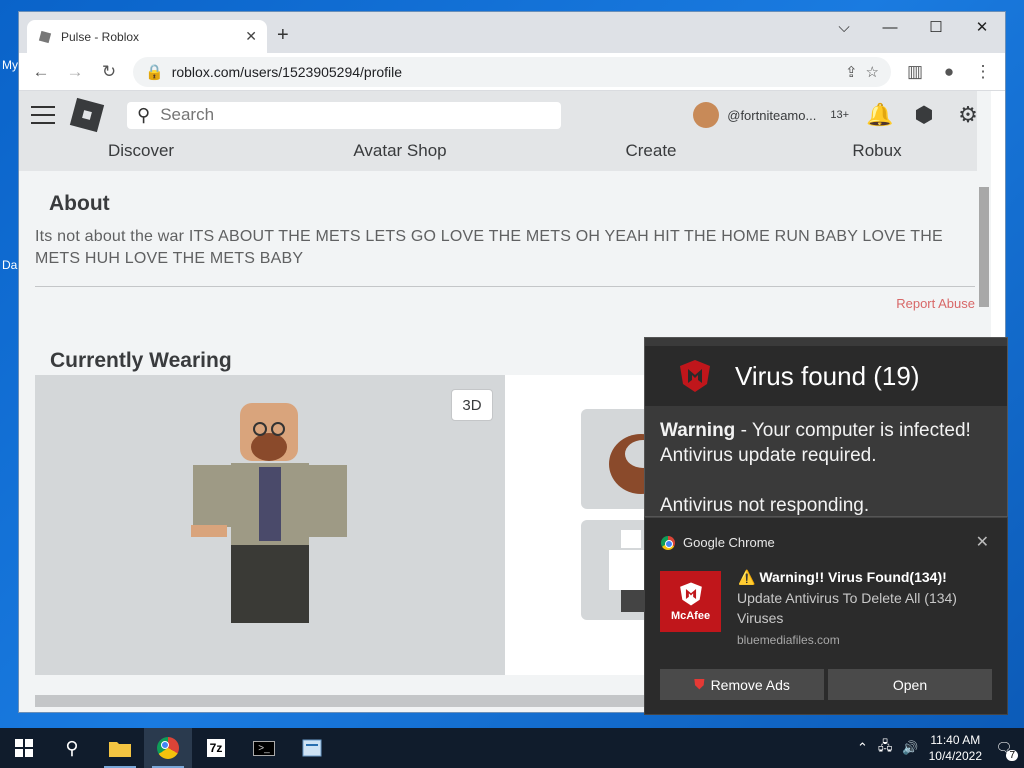 This screenshot has width=1024, height=768. Describe the element at coordinates (45, 36) in the screenshot. I see `roblox-favicon-icon` at that location.